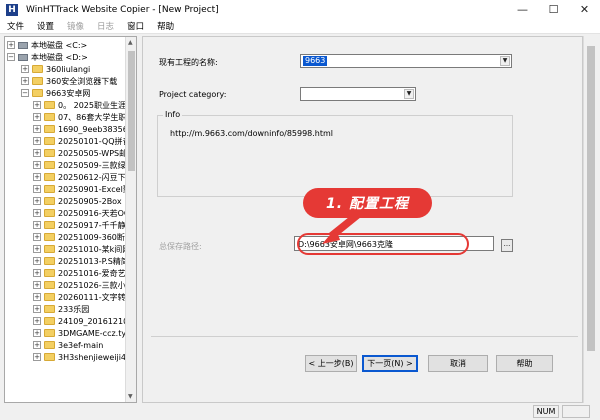 Image resolution: width=600 pixels, height=420 pixels. Describe the element at coordinates (341, 230) in the screenshot. I see `annotation-arrow-icon` at that location.